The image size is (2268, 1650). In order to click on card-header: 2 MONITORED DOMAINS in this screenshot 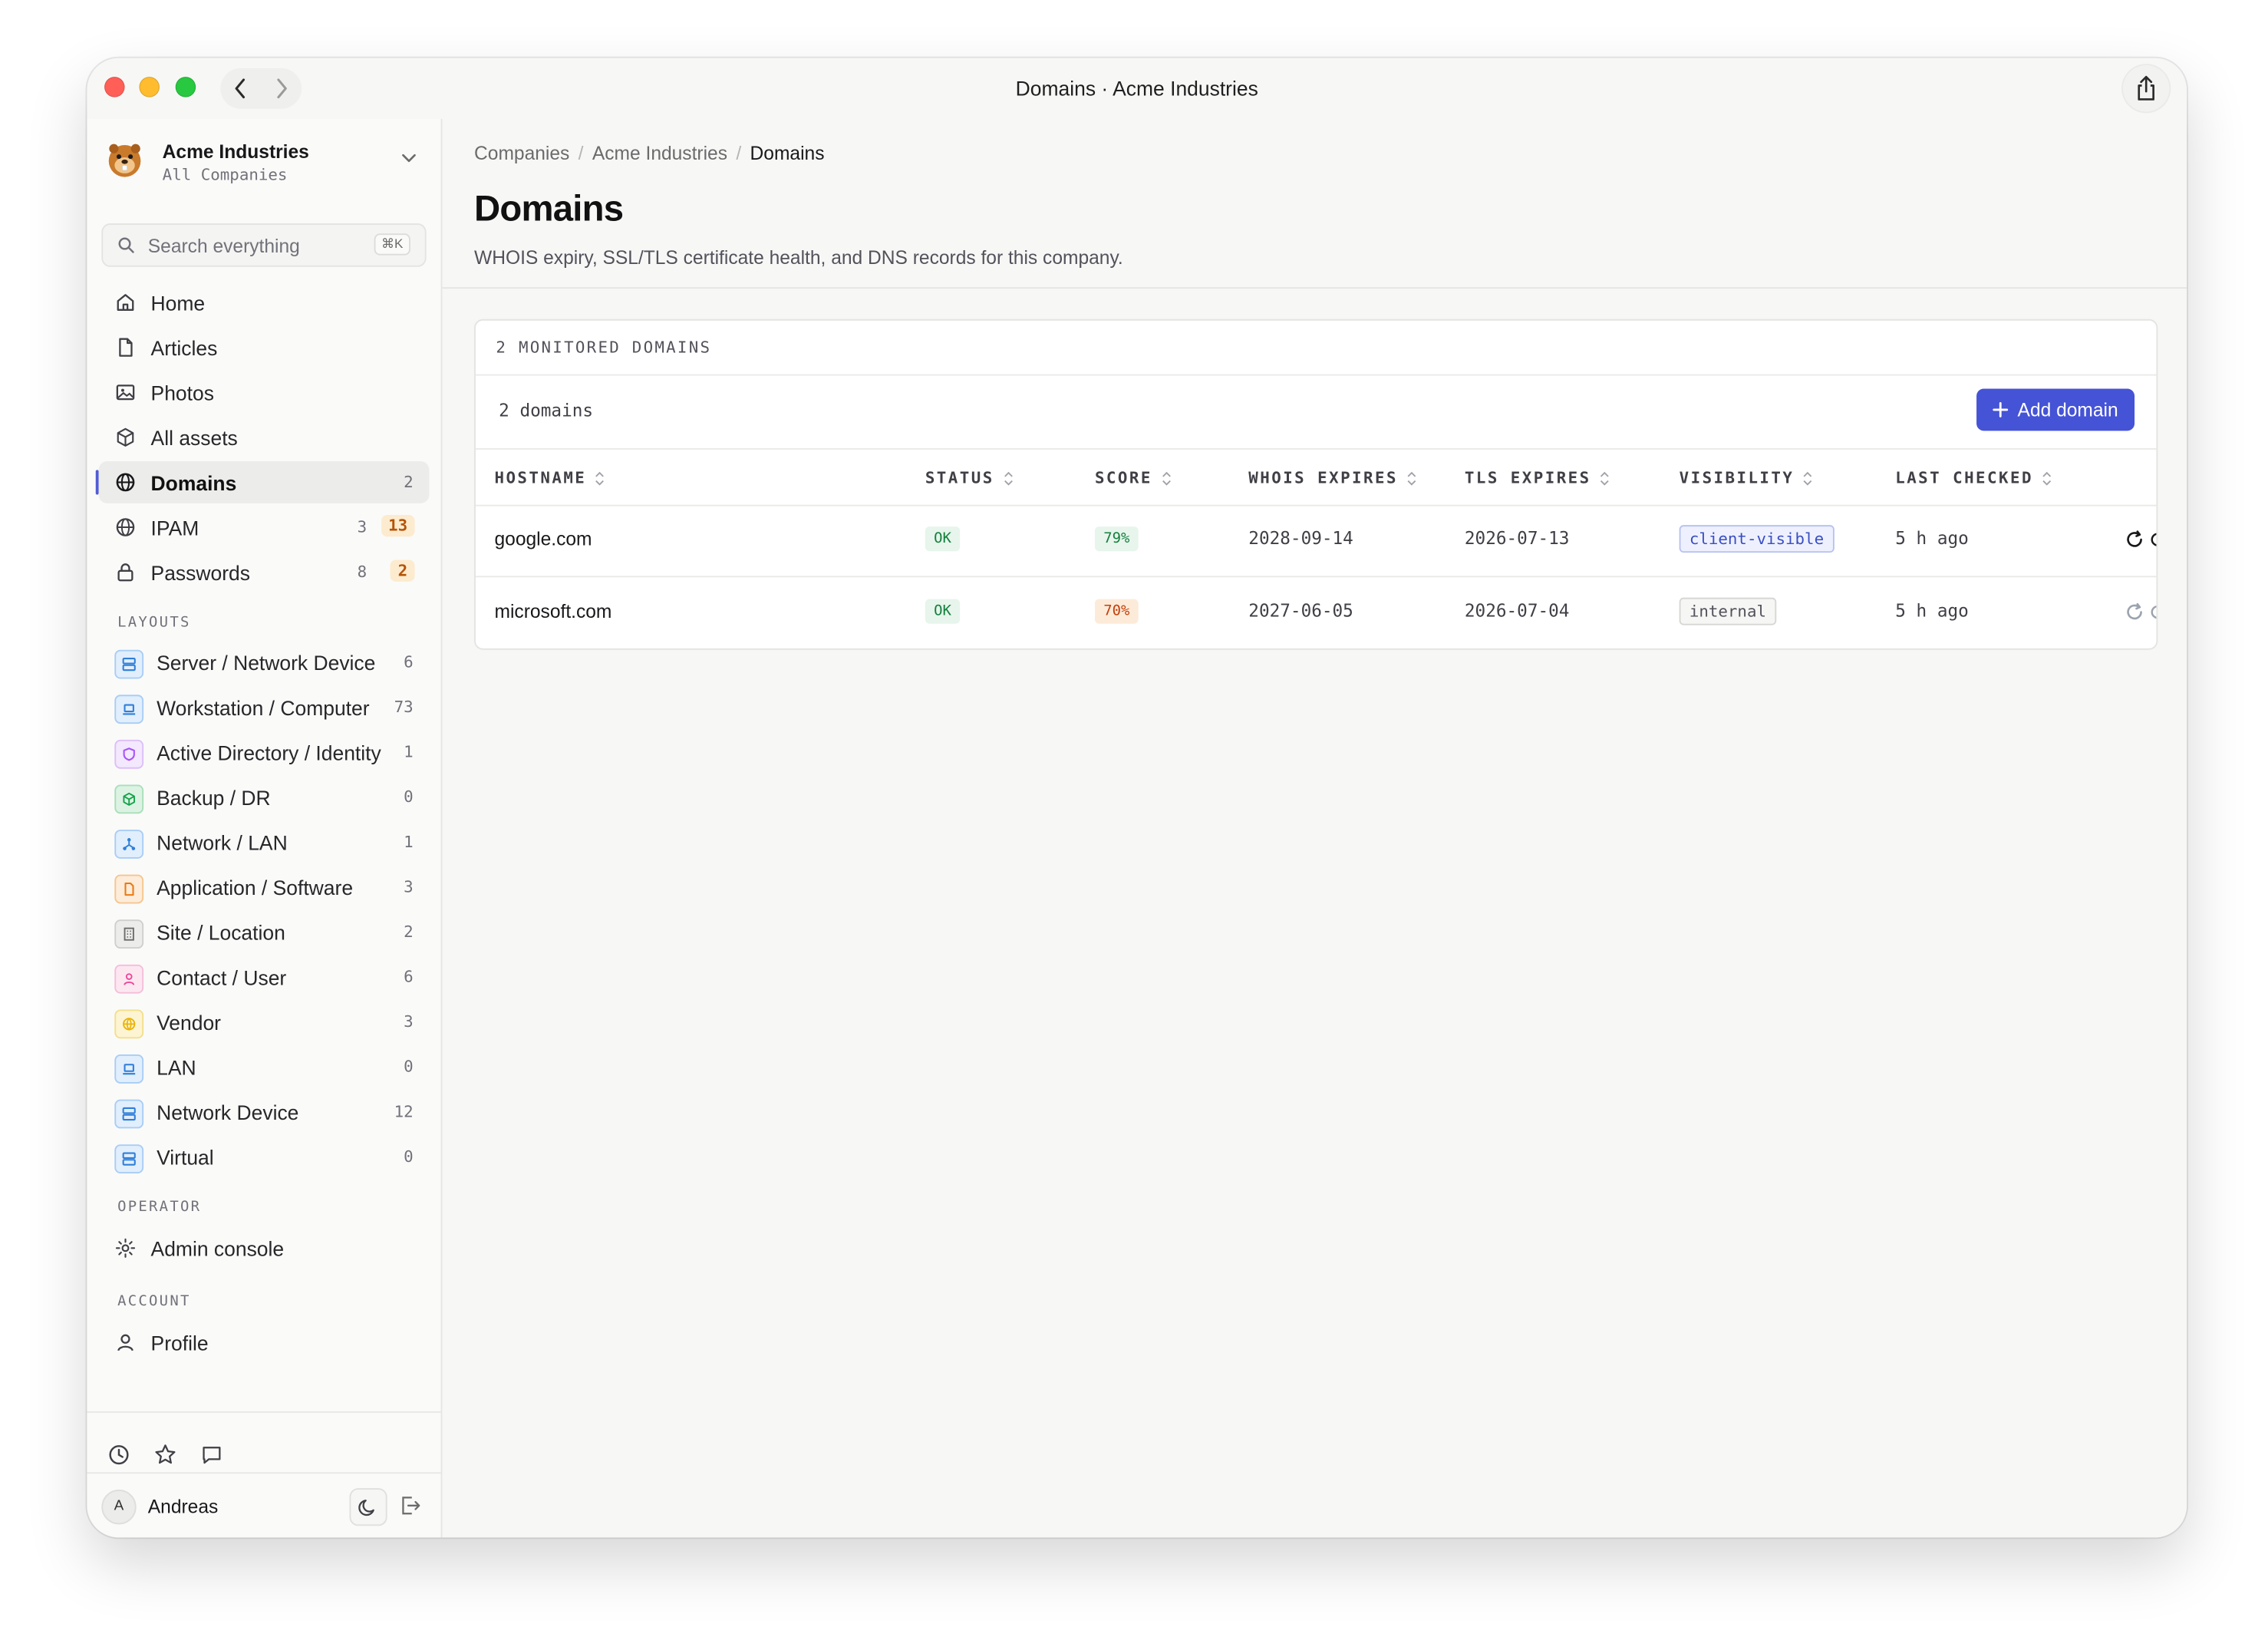, I will do `click(1316, 348)`.